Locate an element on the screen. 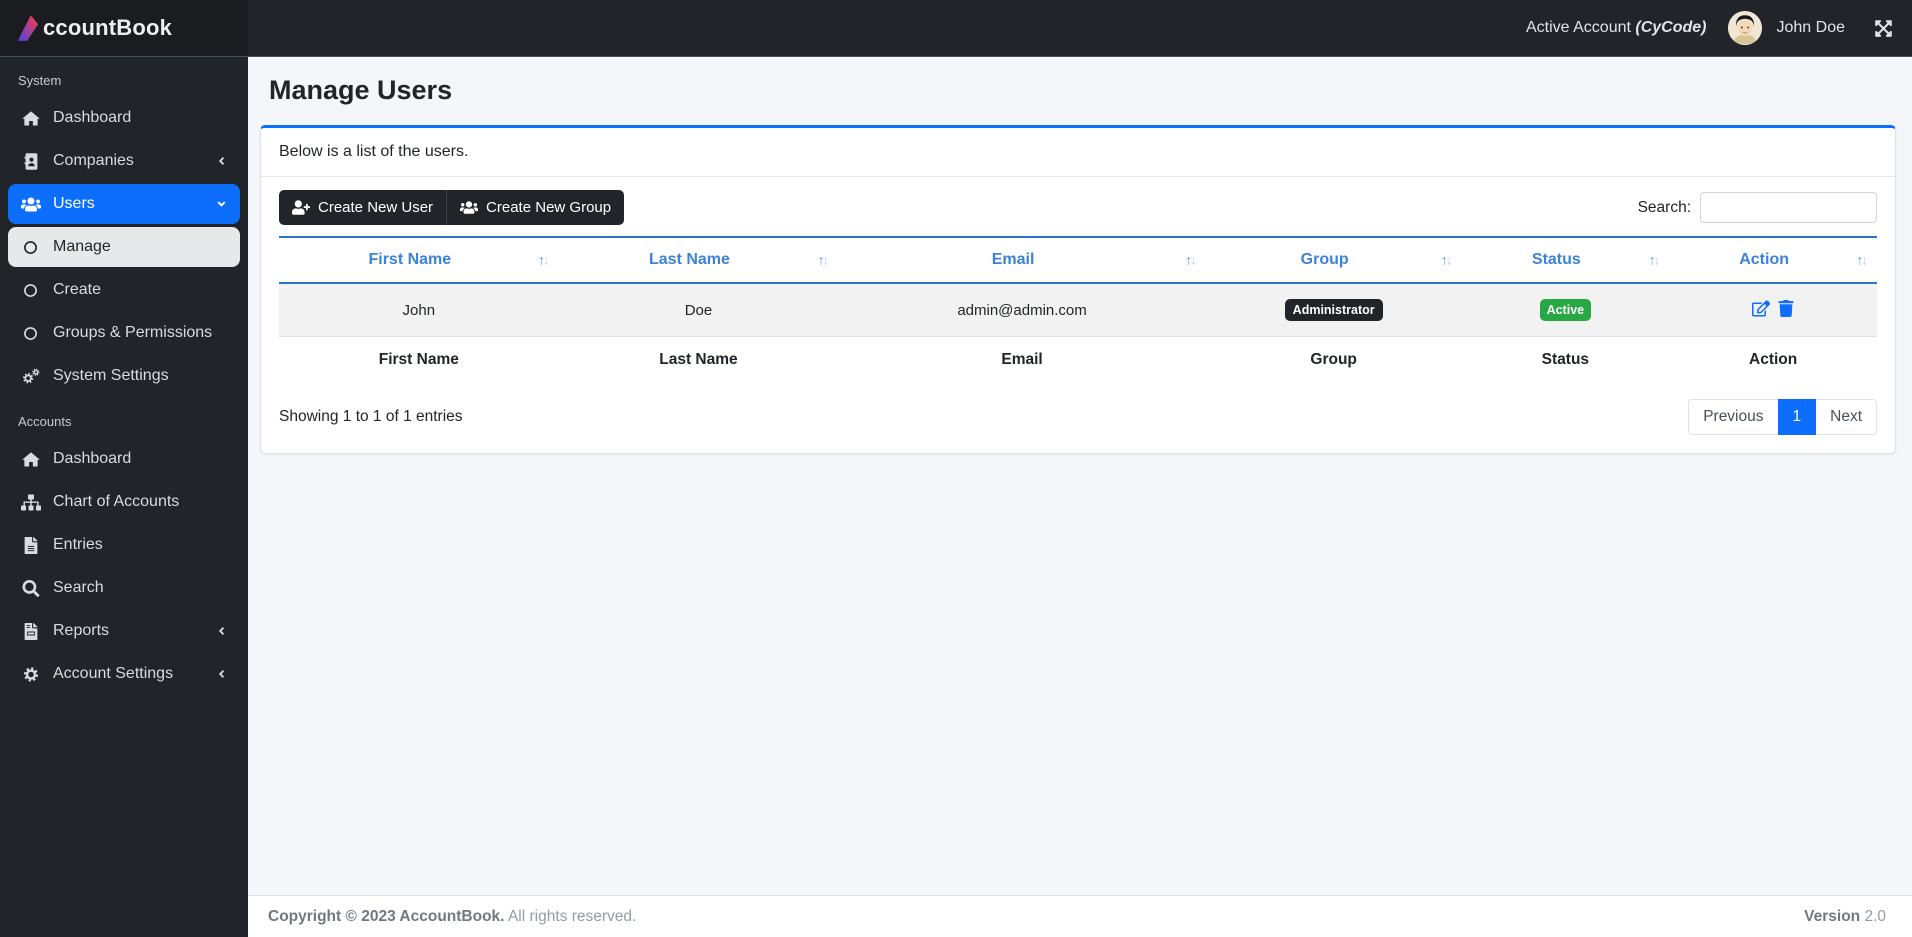 The width and height of the screenshot is (1912, 937). column-label: Group is located at coordinates (1324, 259).